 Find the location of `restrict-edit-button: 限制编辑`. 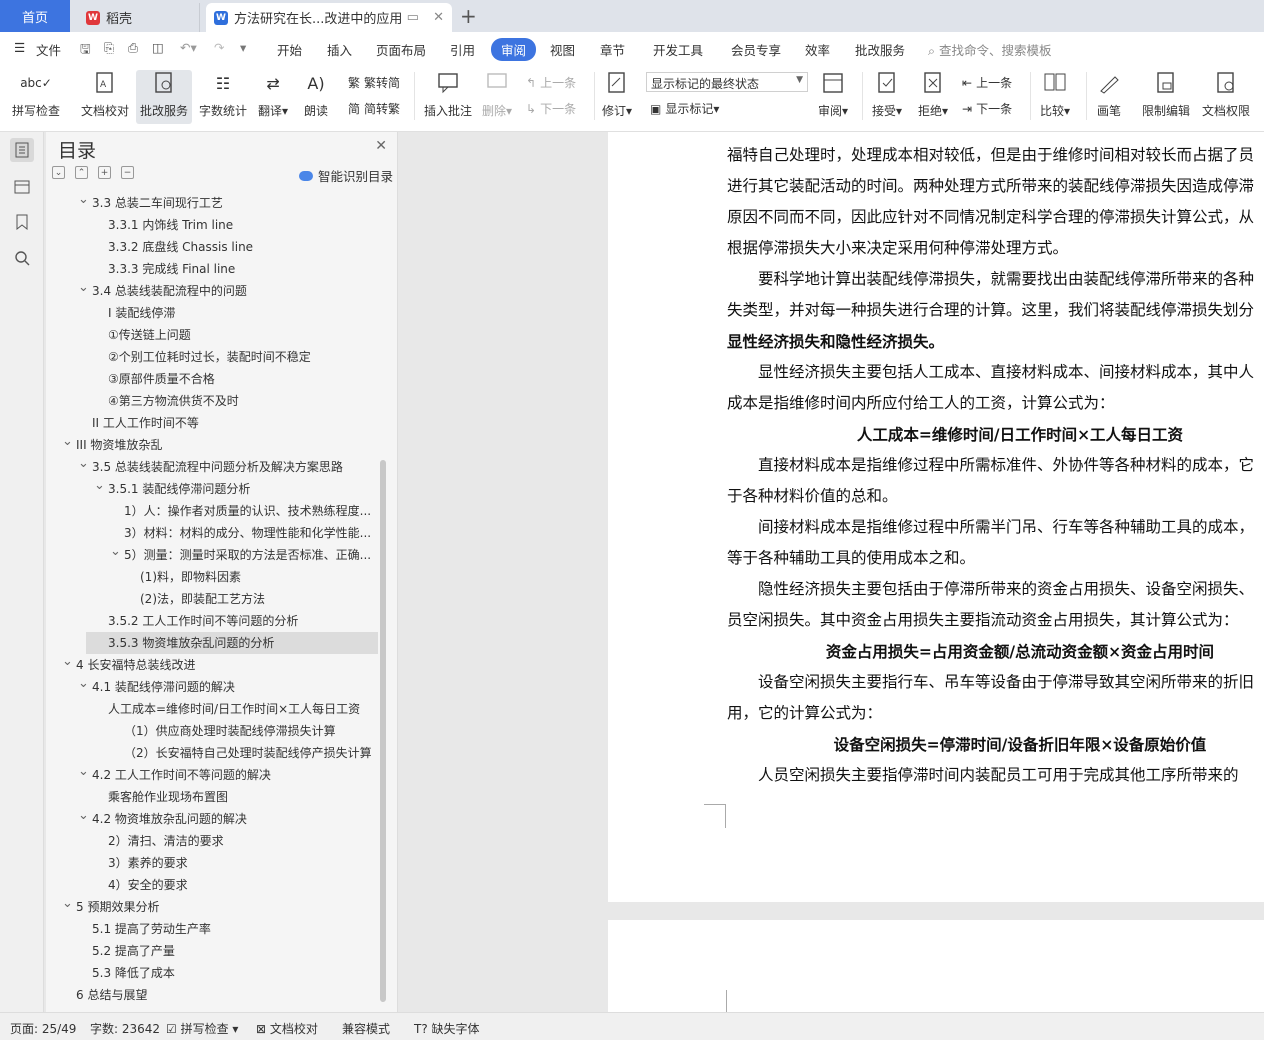

restrict-edit-button: 限制编辑 is located at coordinates (1166, 94).